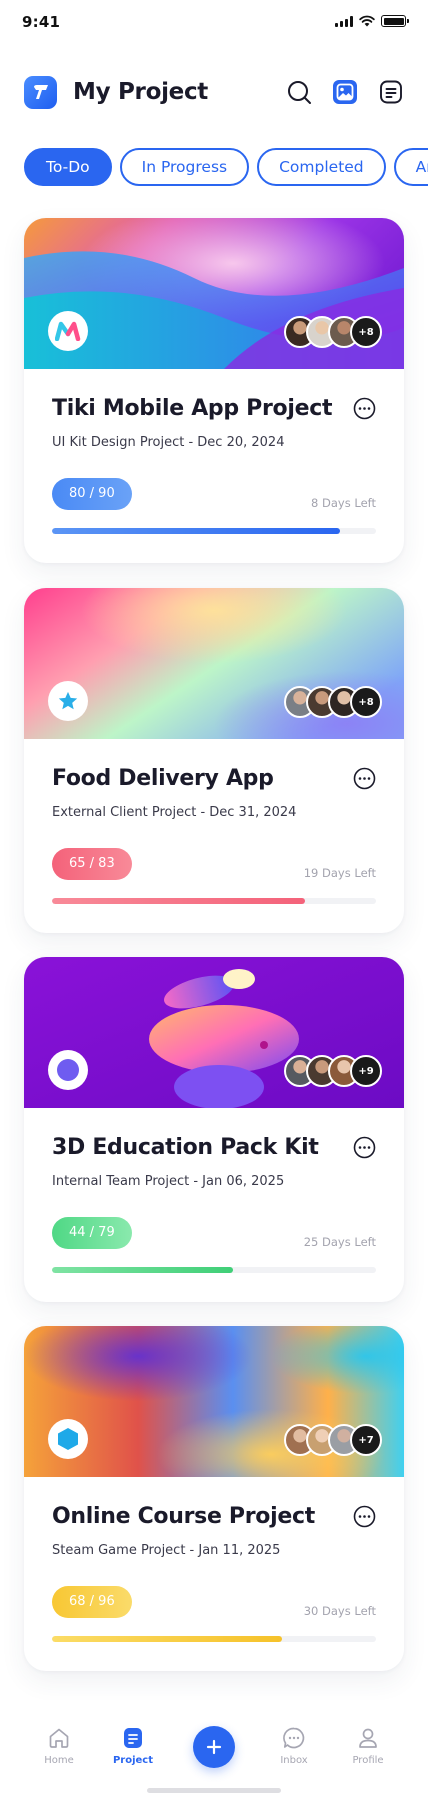  What do you see at coordinates (333, 1071) in the screenshot?
I see `team-avatars: +9` at bounding box center [333, 1071].